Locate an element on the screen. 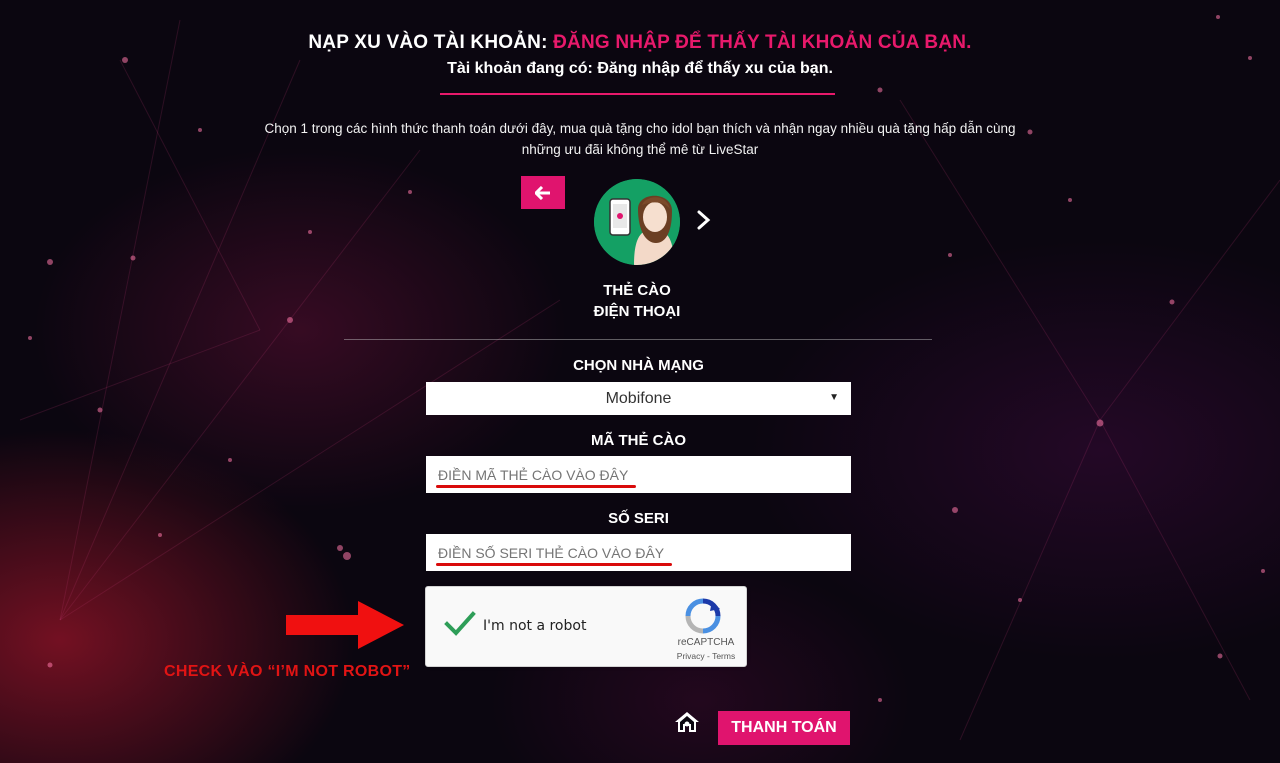 This screenshot has width=1280, height=763. card-code-annotation-underline is located at coordinates (536, 486).